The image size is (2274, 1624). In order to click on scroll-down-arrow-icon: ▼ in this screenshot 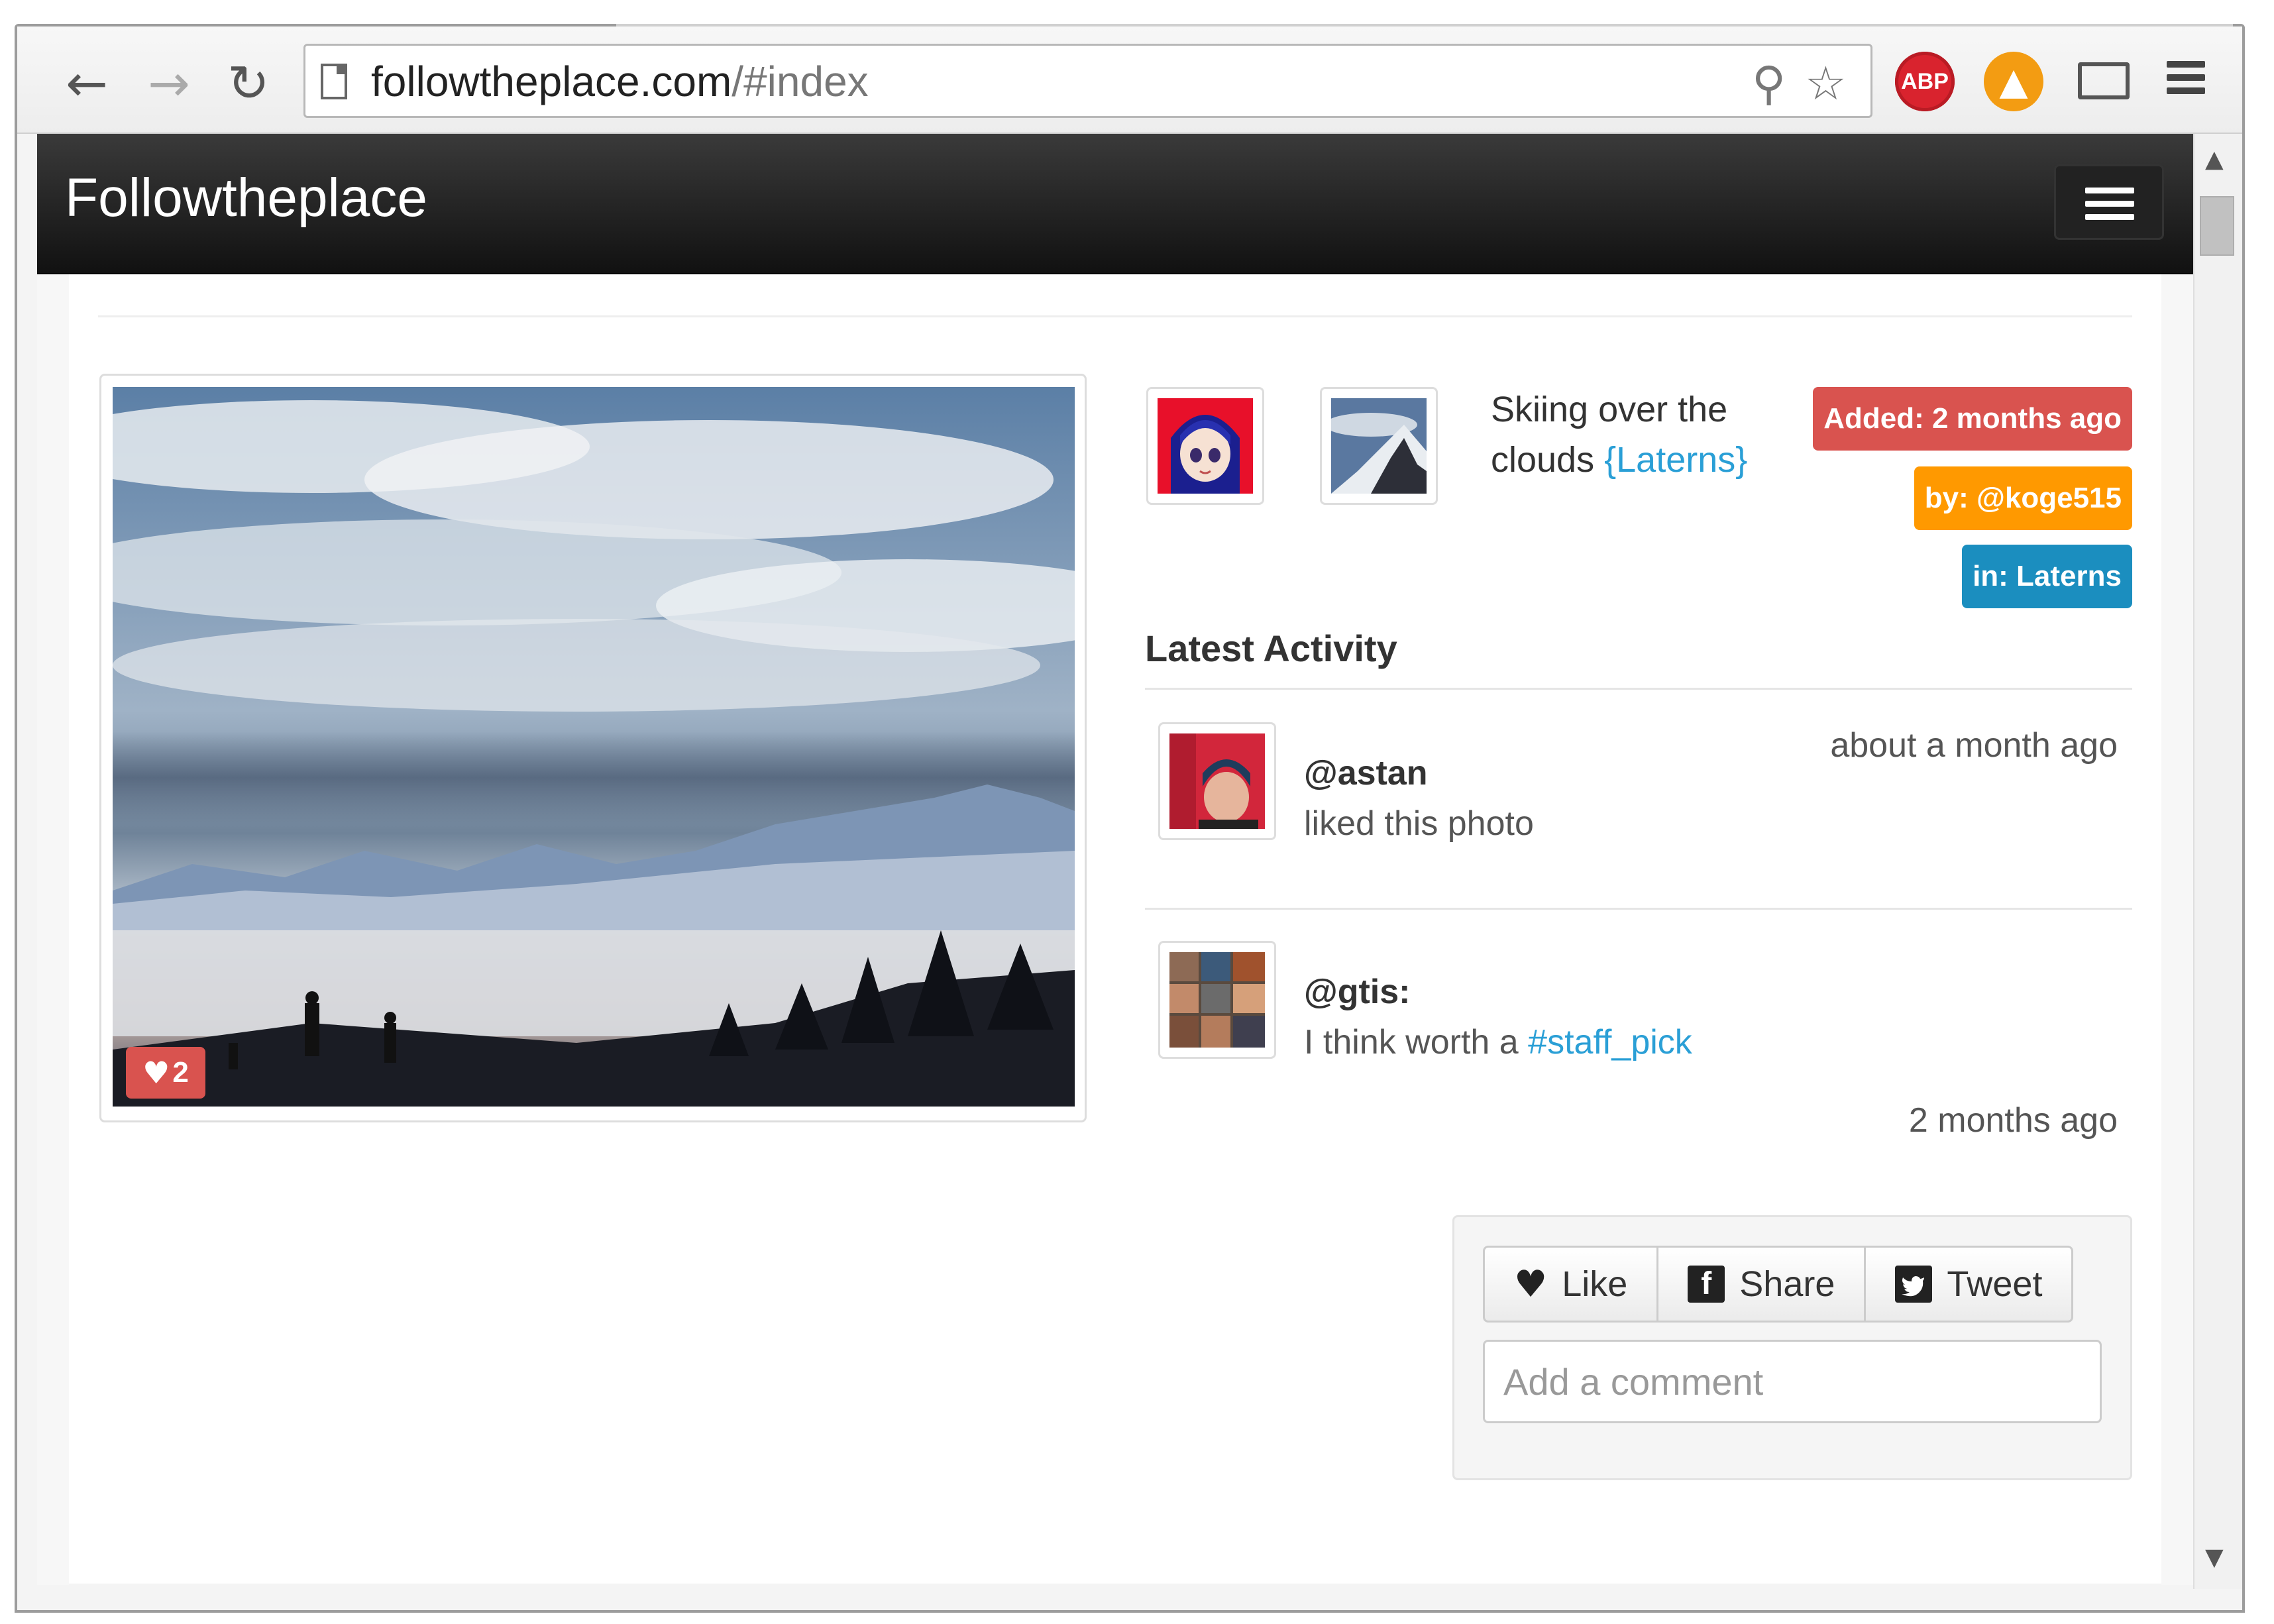, I will do `click(2214, 1557)`.